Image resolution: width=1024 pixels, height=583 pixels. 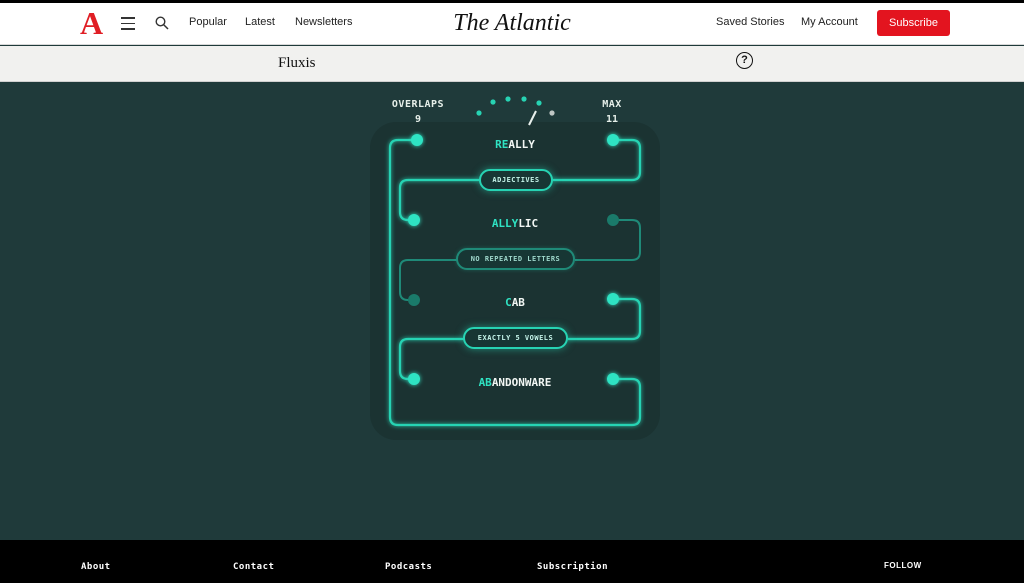 I want to click on help-button: ?, so click(x=744, y=60).